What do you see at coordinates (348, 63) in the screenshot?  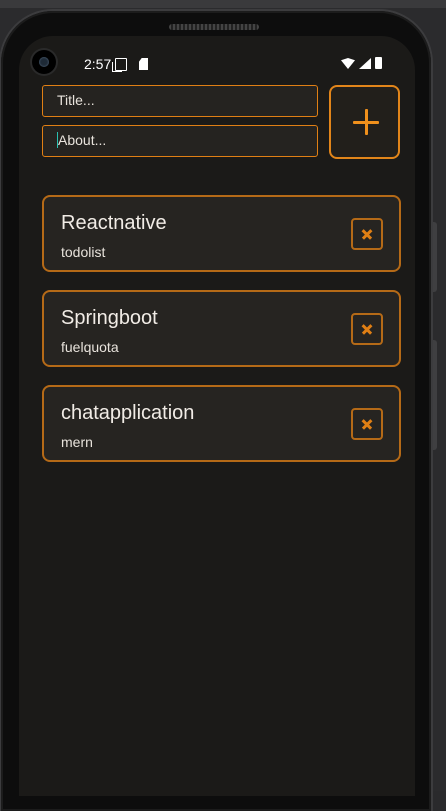 I see `wifi-icon` at bounding box center [348, 63].